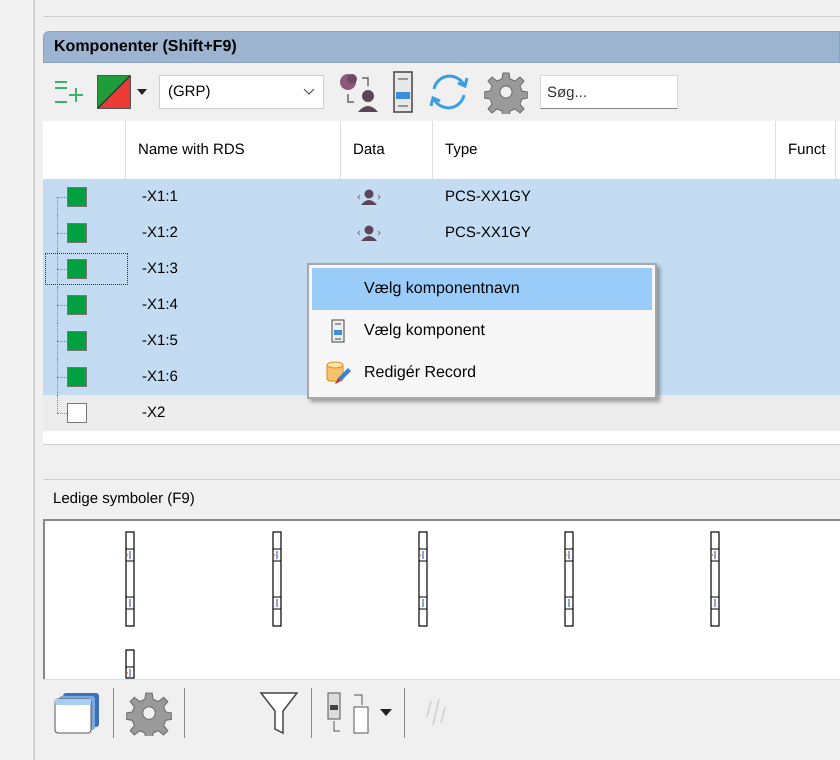 The image size is (840, 760). Describe the element at coordinates (160, 340) in the screenshot. I see `table-cell: -X1:5` at that location.